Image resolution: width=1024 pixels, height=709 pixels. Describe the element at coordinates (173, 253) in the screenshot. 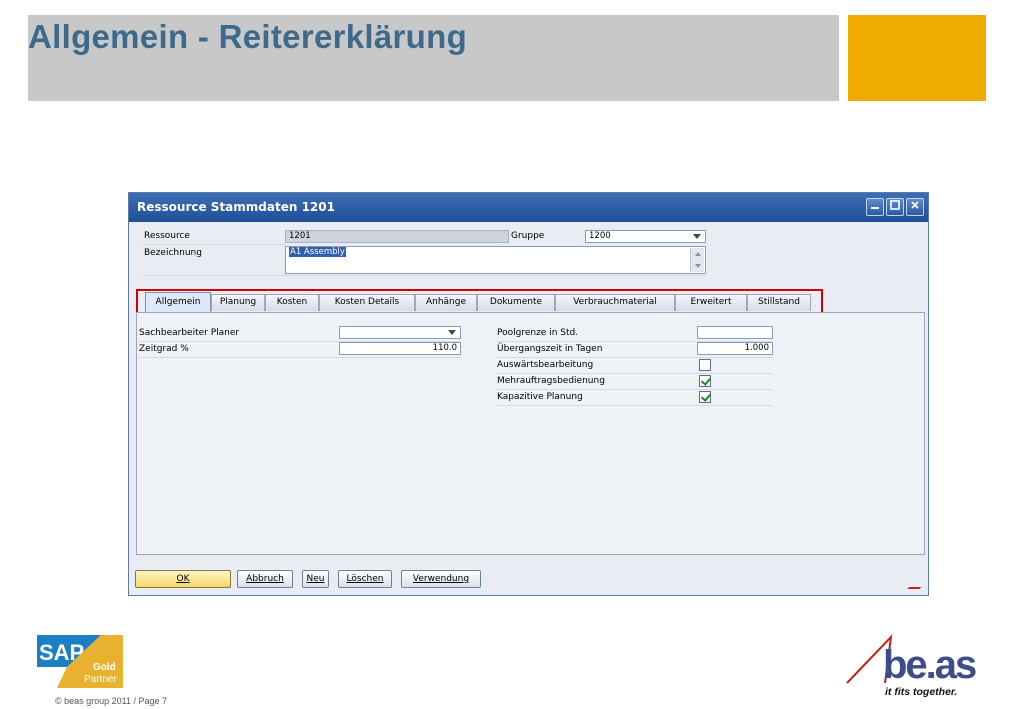

I see `bezeichnung-label: Bezeichnung` at that location.